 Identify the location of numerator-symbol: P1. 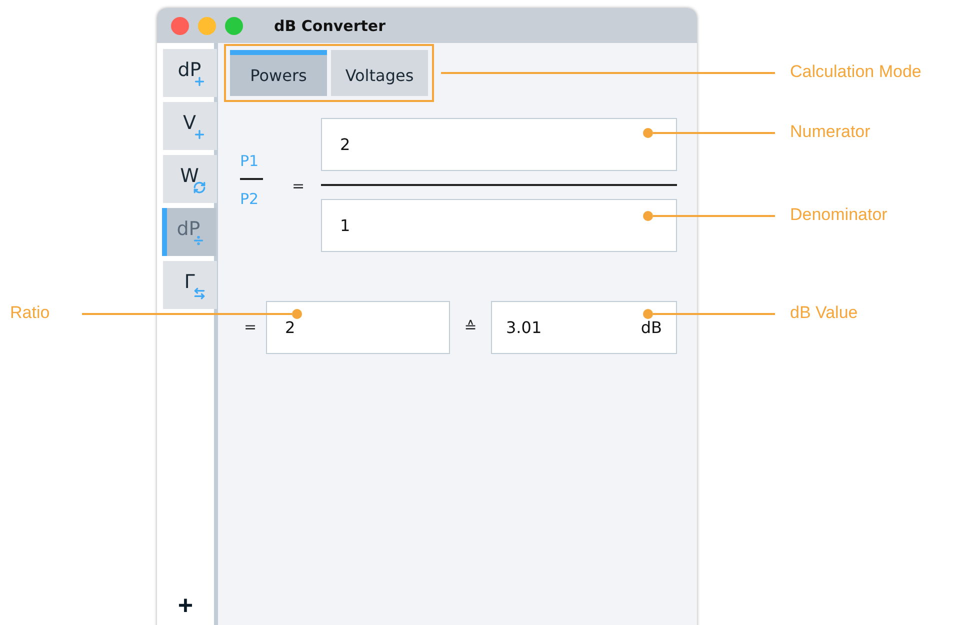
(249, 161).